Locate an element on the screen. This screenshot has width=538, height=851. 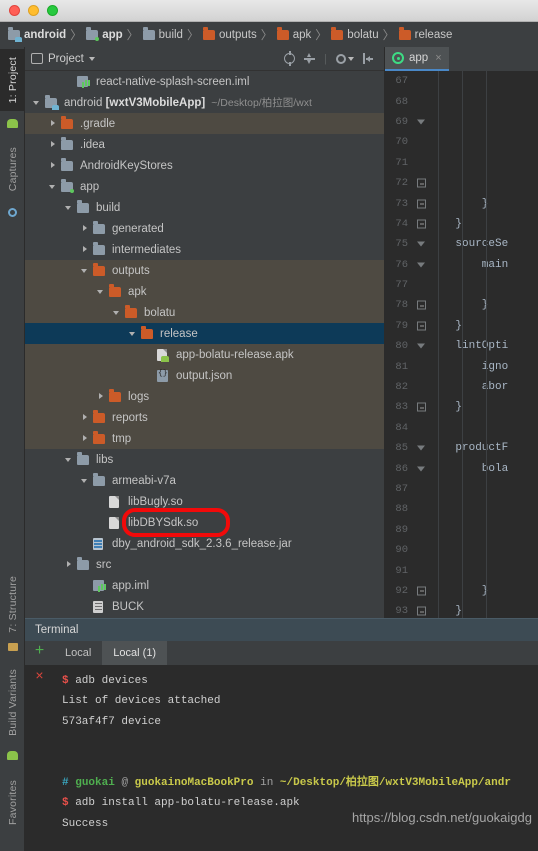
android-robot-icon is located at coordinates (12, 123).